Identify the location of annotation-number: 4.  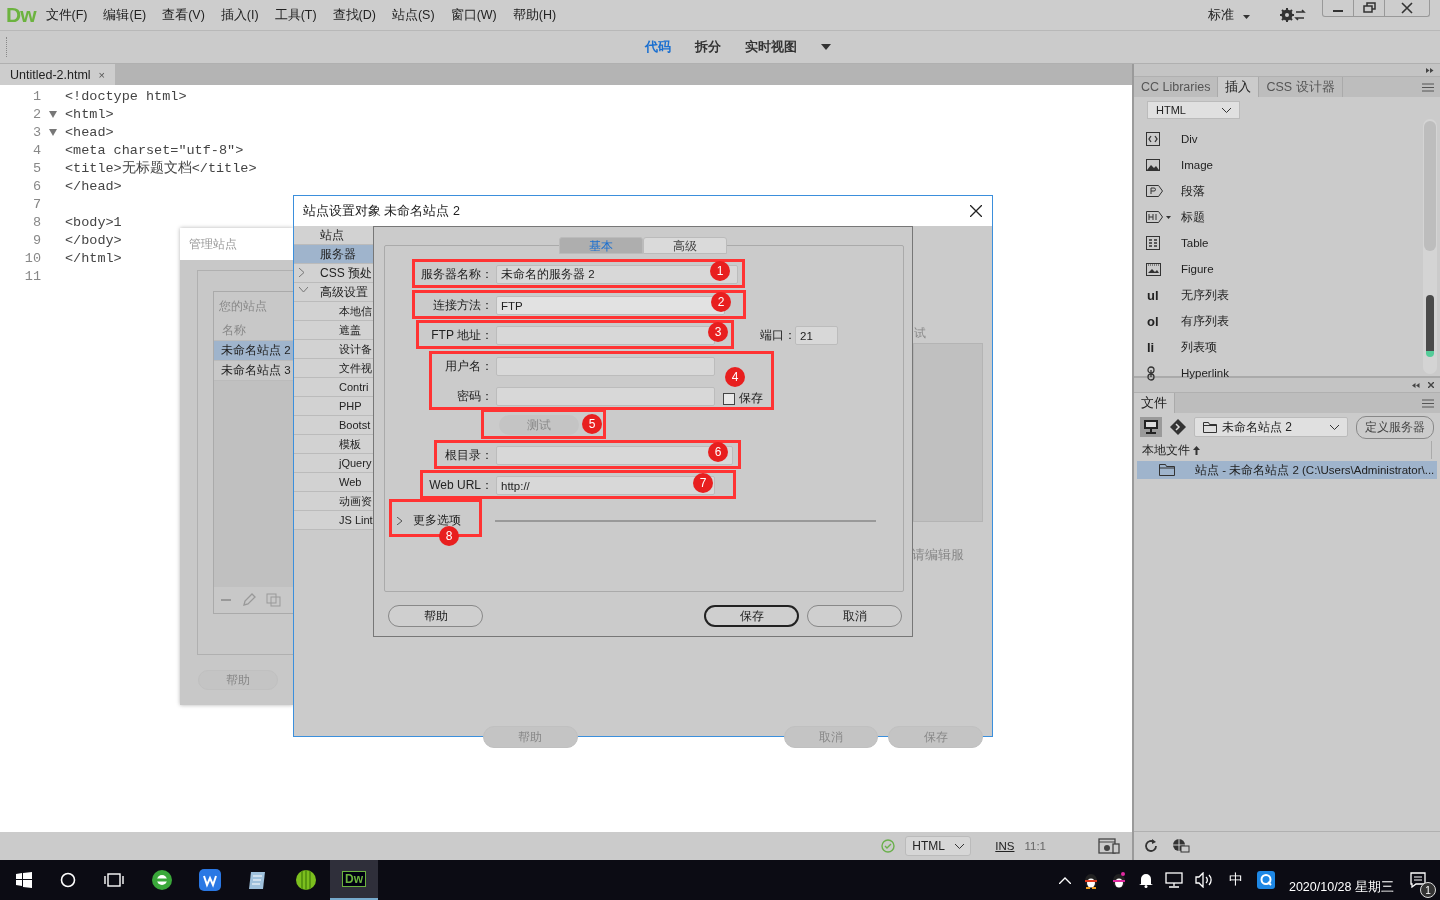
(735, 377).